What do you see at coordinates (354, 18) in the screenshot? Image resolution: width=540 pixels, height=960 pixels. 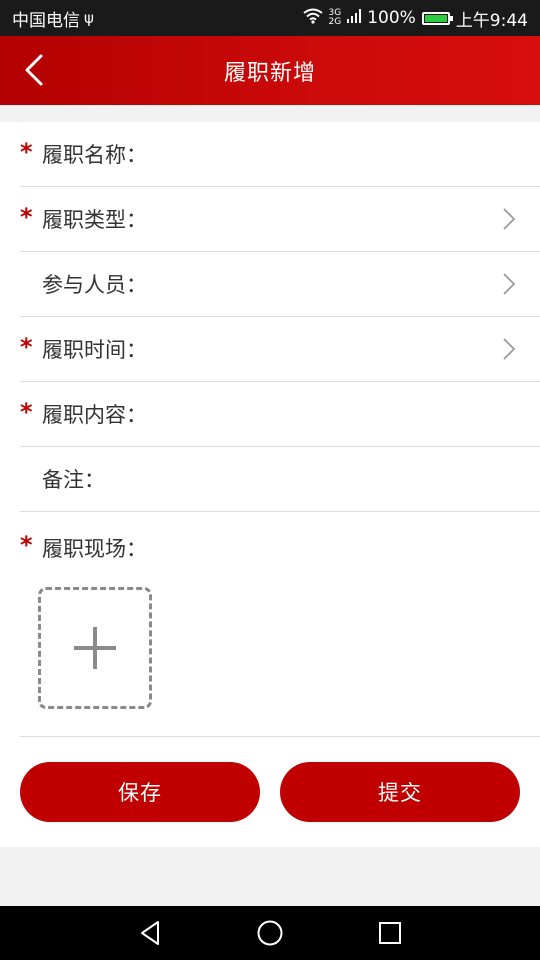 I see `signal-icon` at bounding box center [354, 18].